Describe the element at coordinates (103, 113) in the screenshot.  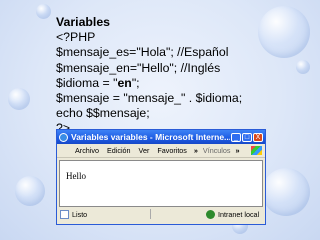
I see `code-line-echo: echo $$mensaje;` at that location.